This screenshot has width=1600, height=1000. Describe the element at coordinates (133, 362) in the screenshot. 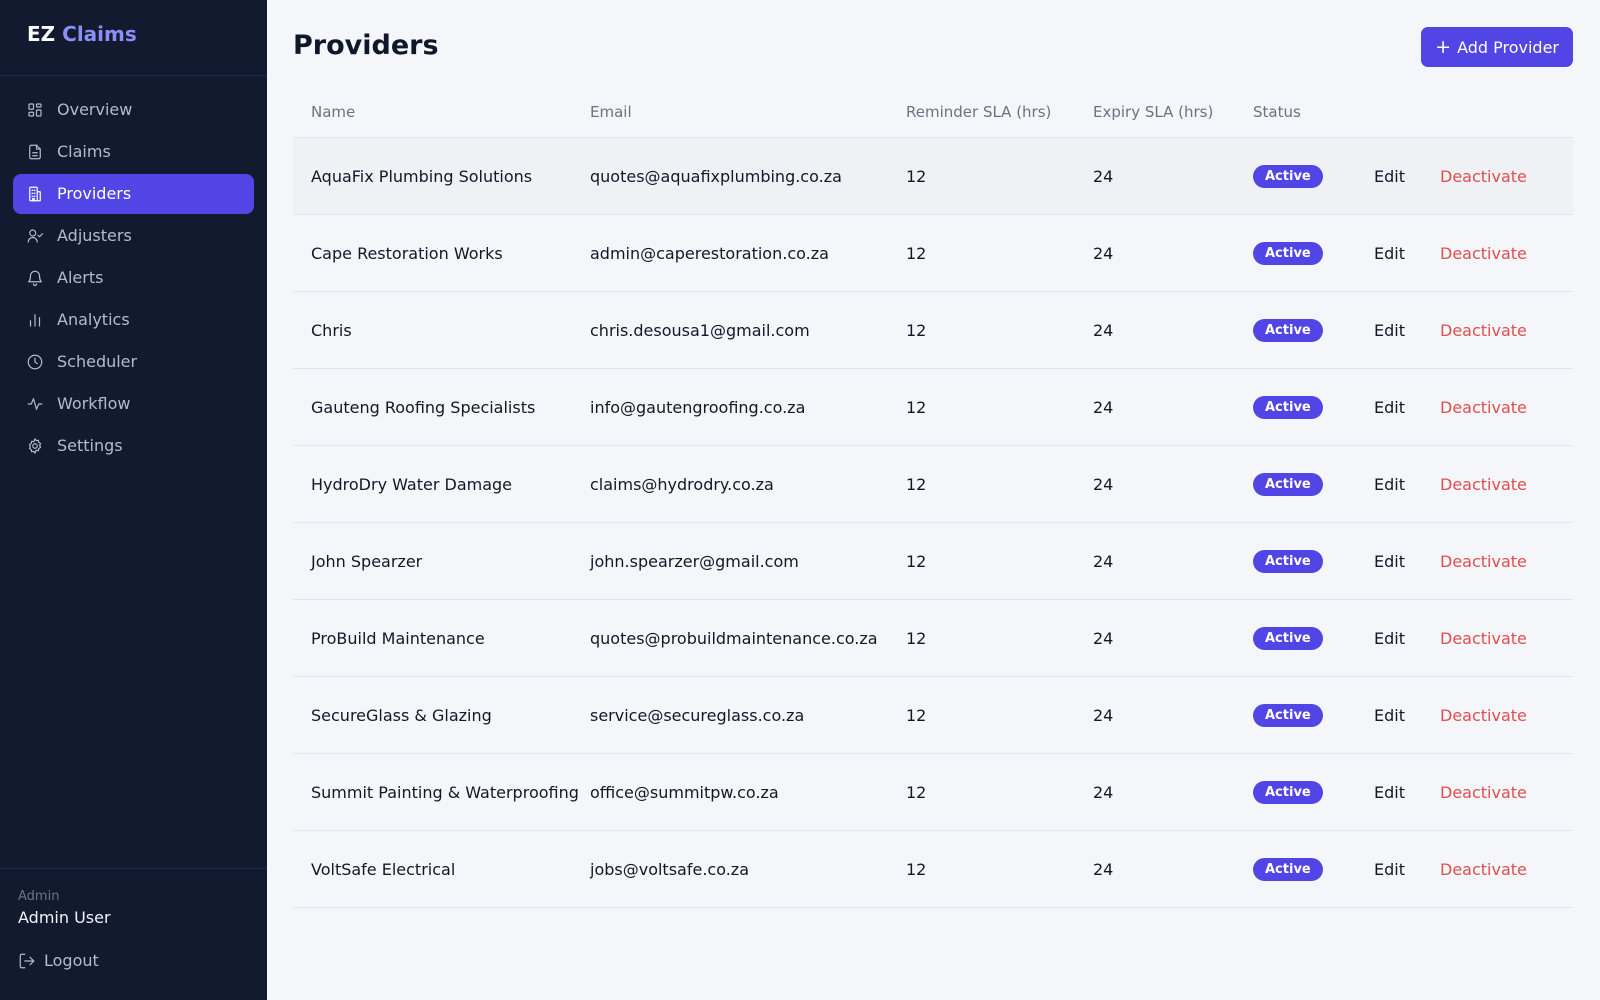

I see `sidebar-item-scheduler: Scheduler` at that location.